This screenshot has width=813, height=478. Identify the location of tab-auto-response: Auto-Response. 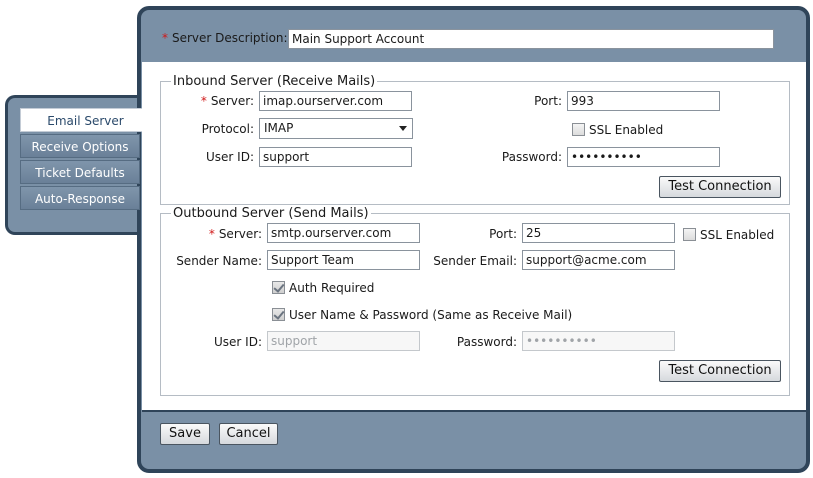
(80, 198).